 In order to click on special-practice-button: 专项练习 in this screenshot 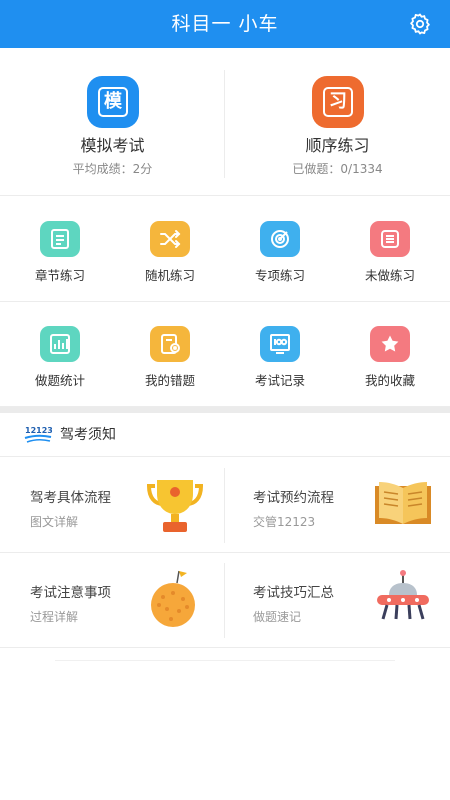, I will do `click(280, 249)`.